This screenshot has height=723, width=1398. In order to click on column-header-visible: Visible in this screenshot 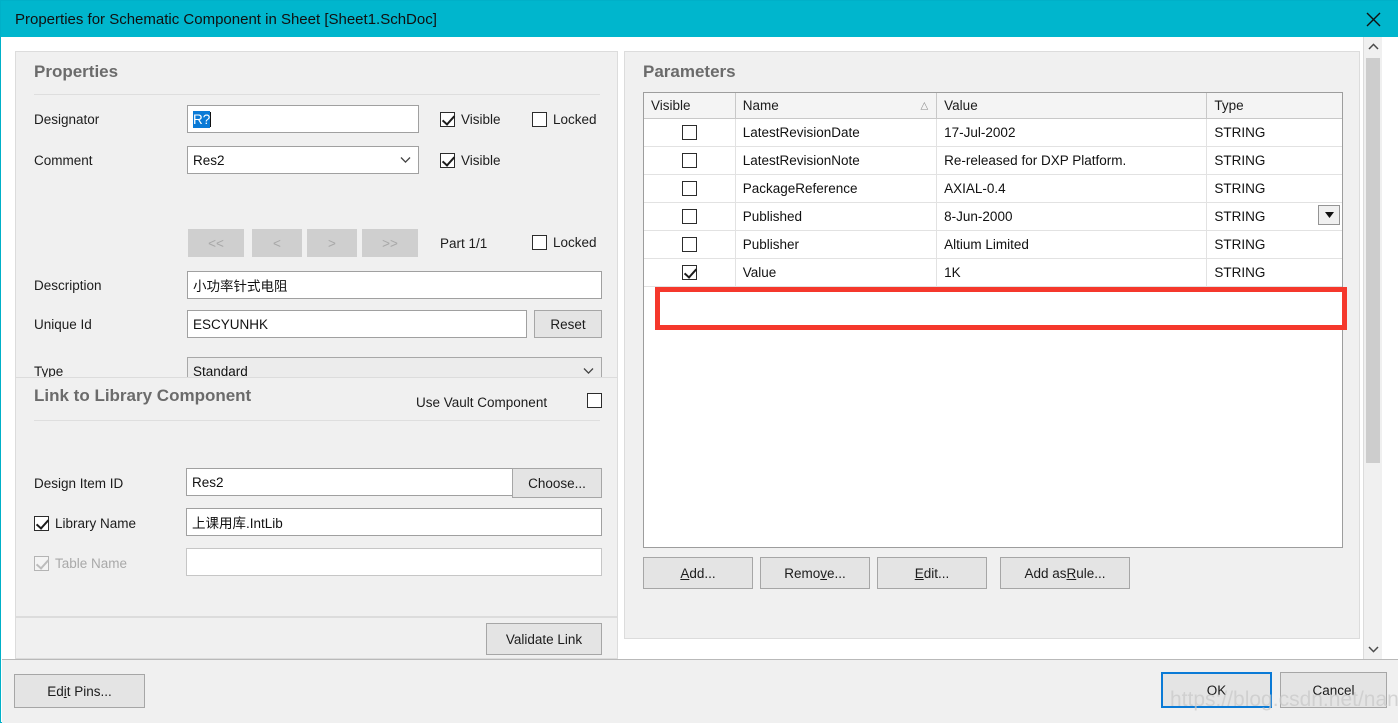, I will do `click(690, 105)`.